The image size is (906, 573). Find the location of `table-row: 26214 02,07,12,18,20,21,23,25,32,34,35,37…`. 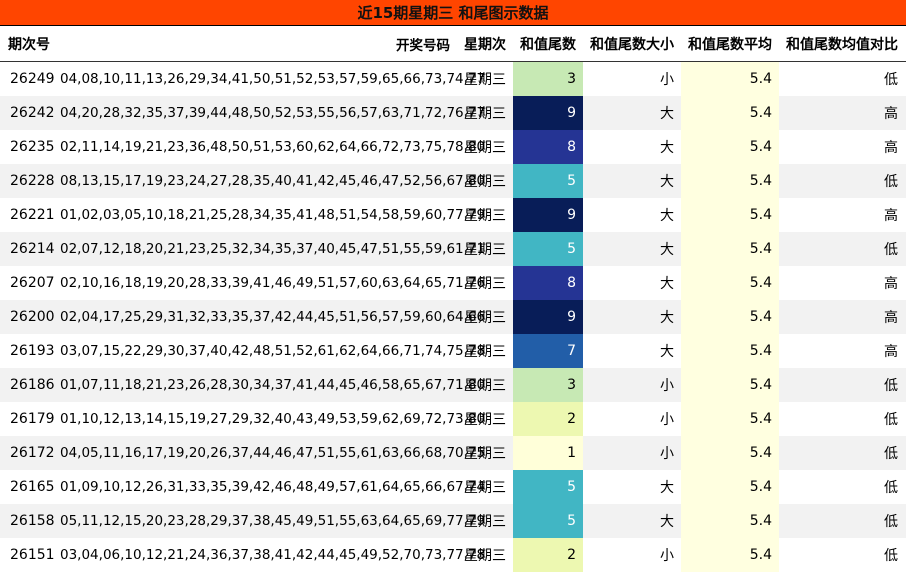

table-row: 26214 02,07,12,18,20,21,23,25,32,34,35,37… is located at coordinates (453, 249).